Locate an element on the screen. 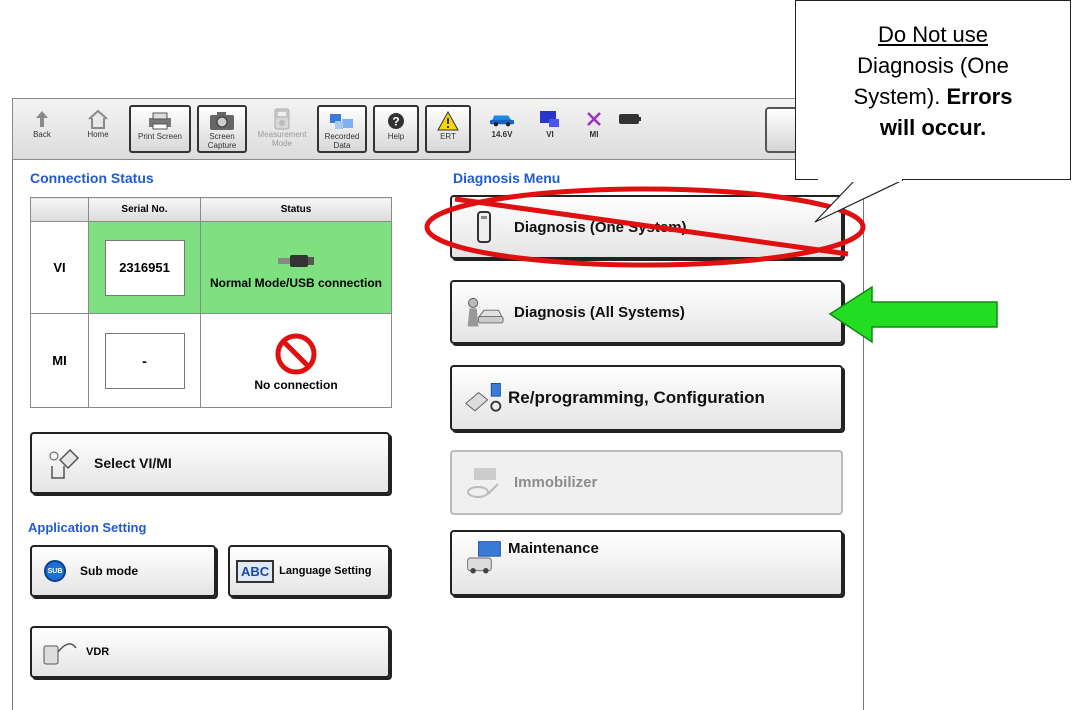 The width and height of the screenshot is (1073, 710). red-strike-line is located at coordinates (651, 226).